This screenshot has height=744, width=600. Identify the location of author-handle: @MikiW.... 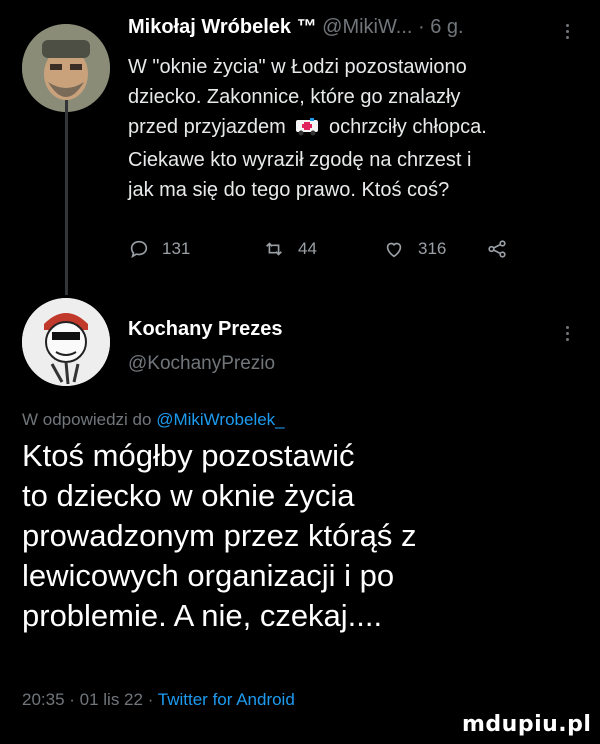
(367, 27).